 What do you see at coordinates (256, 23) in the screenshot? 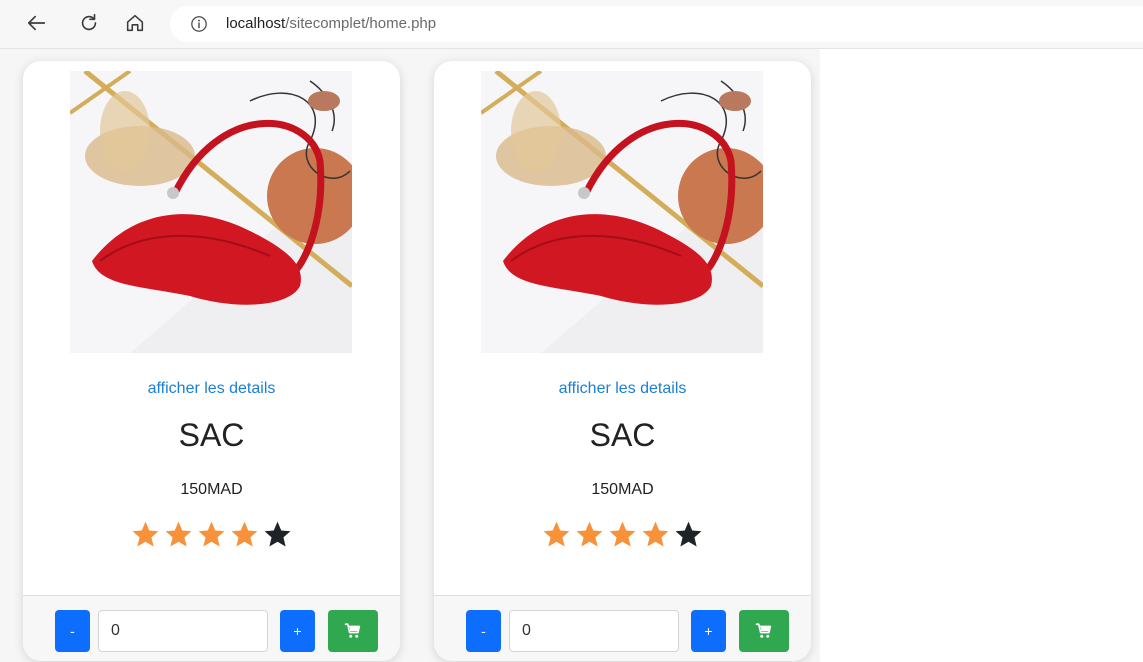
I see `url-host: localhost` at bounding box center [256, 23].